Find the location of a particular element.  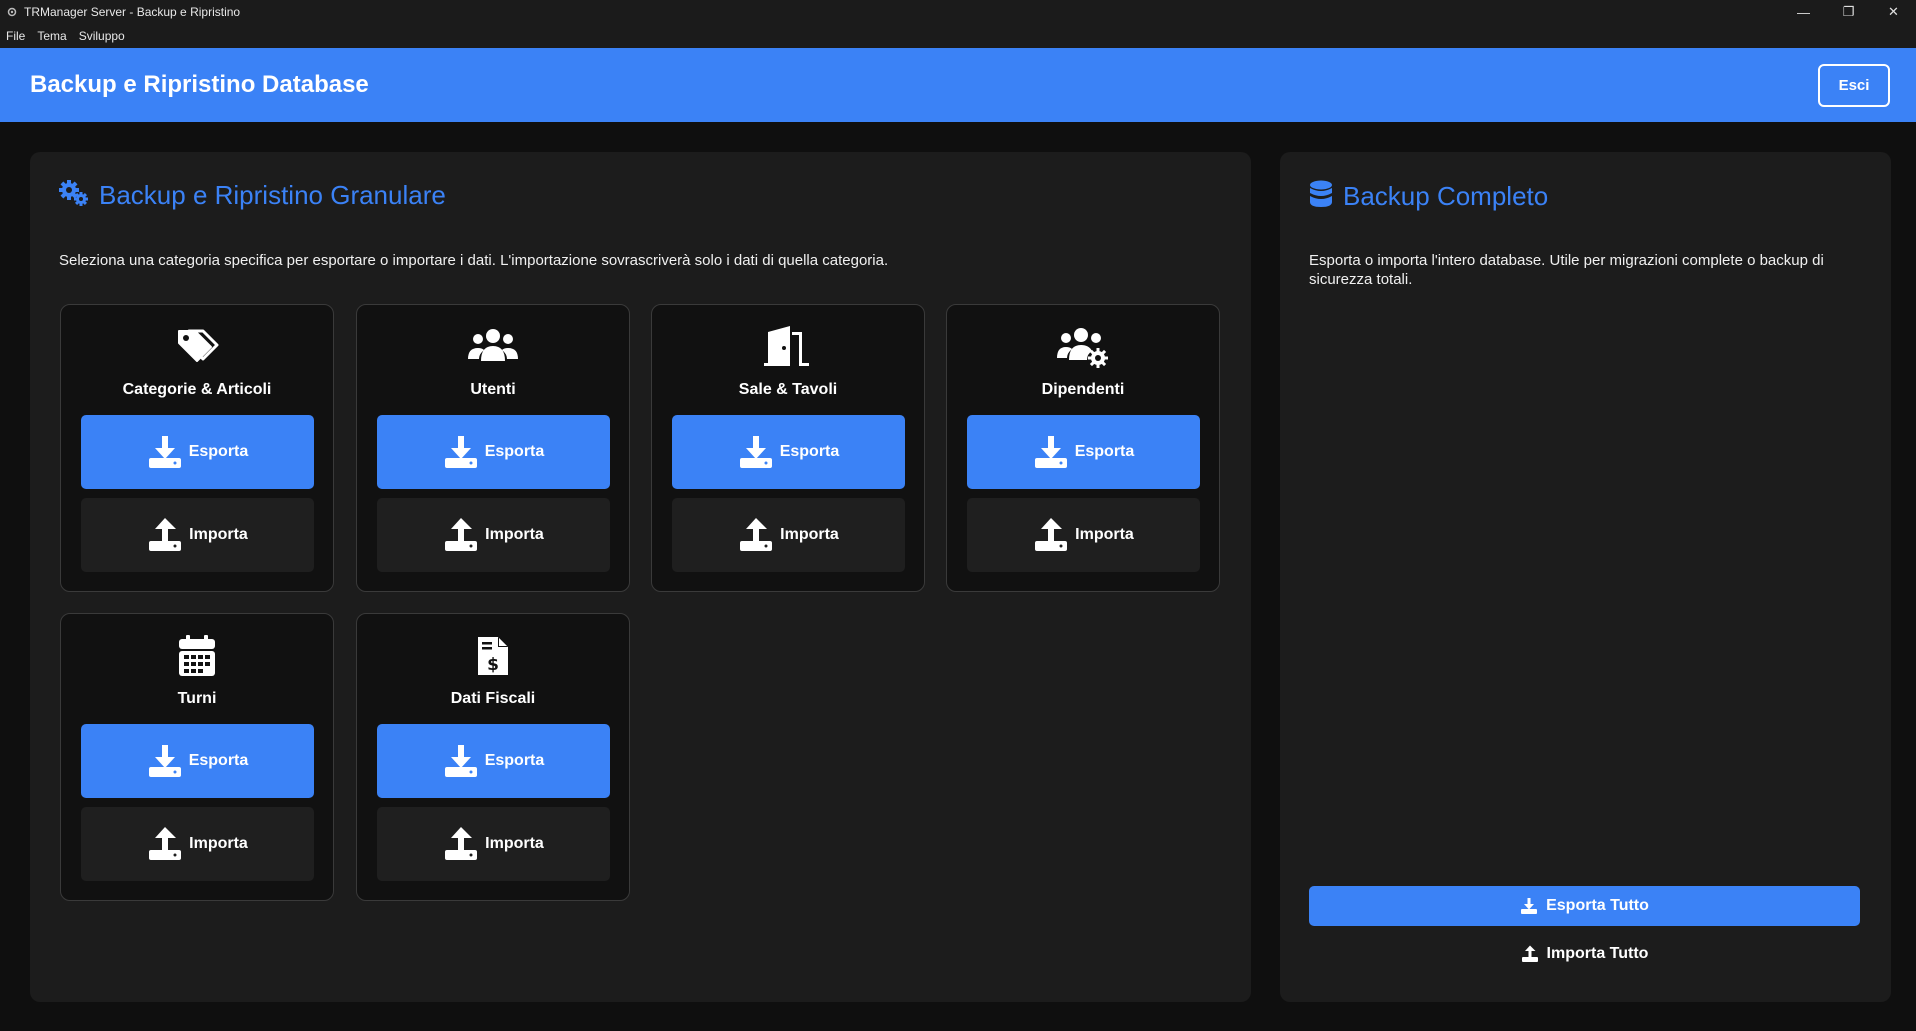

database-icon is located at coordinates (1321, 196).